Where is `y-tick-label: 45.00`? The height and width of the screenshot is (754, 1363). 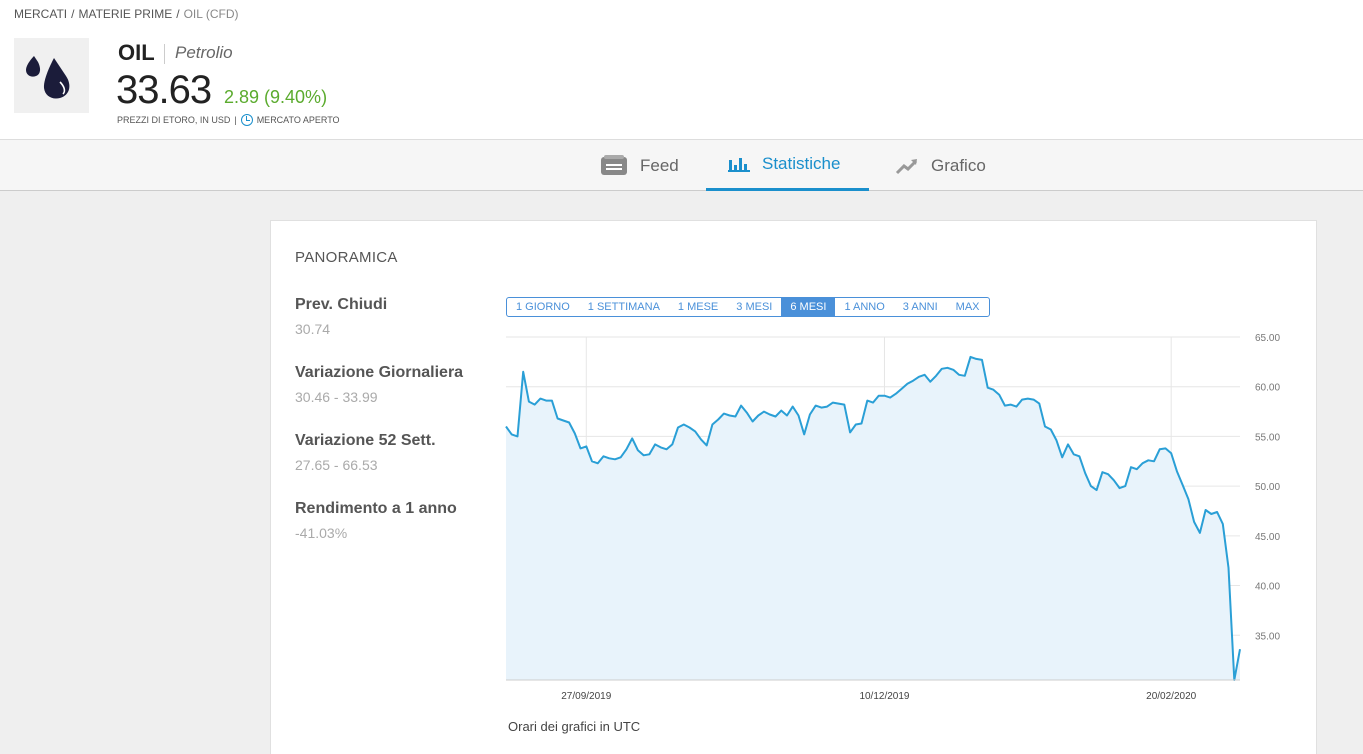 y-tick-label: 45.00 is located at coordinates (1267, 537).